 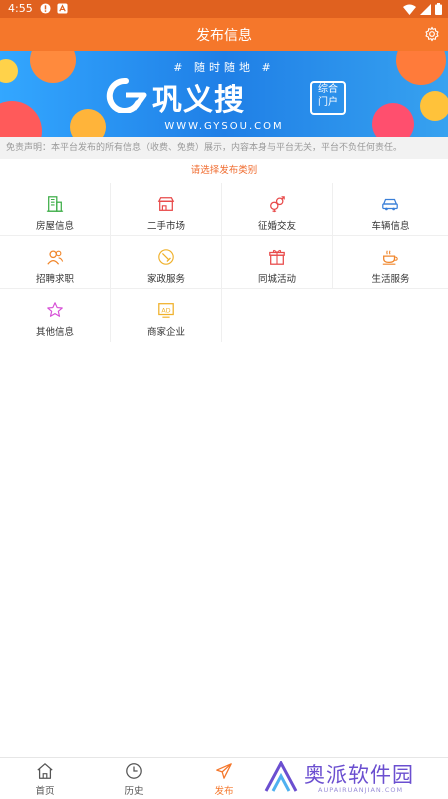 What do you see at coordinates (390, 257) in the screenshot?
I see `cup-icon` at bounding box center [390, 257].